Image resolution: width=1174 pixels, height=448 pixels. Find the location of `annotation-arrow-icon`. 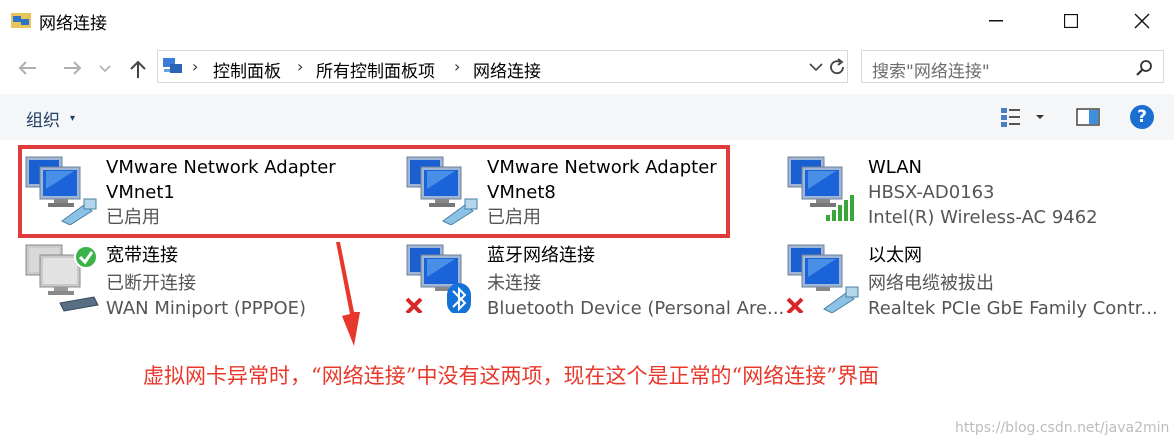

annotation-arrow-icon is located at coordinates (348, 294).